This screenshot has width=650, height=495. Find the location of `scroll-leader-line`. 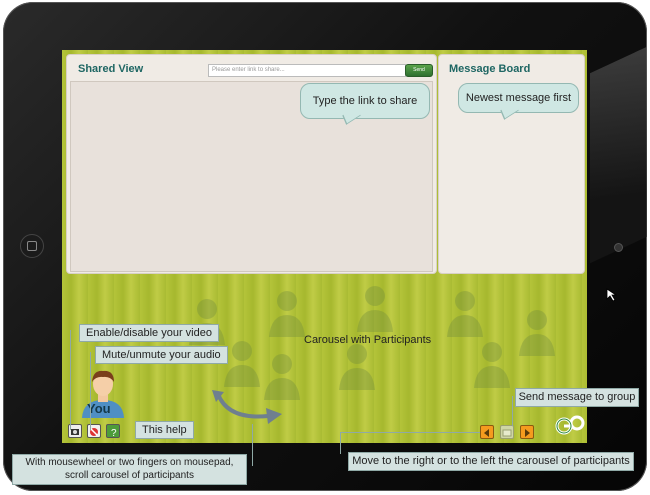

scroll-leader-line is located at coordinates (252, 445).